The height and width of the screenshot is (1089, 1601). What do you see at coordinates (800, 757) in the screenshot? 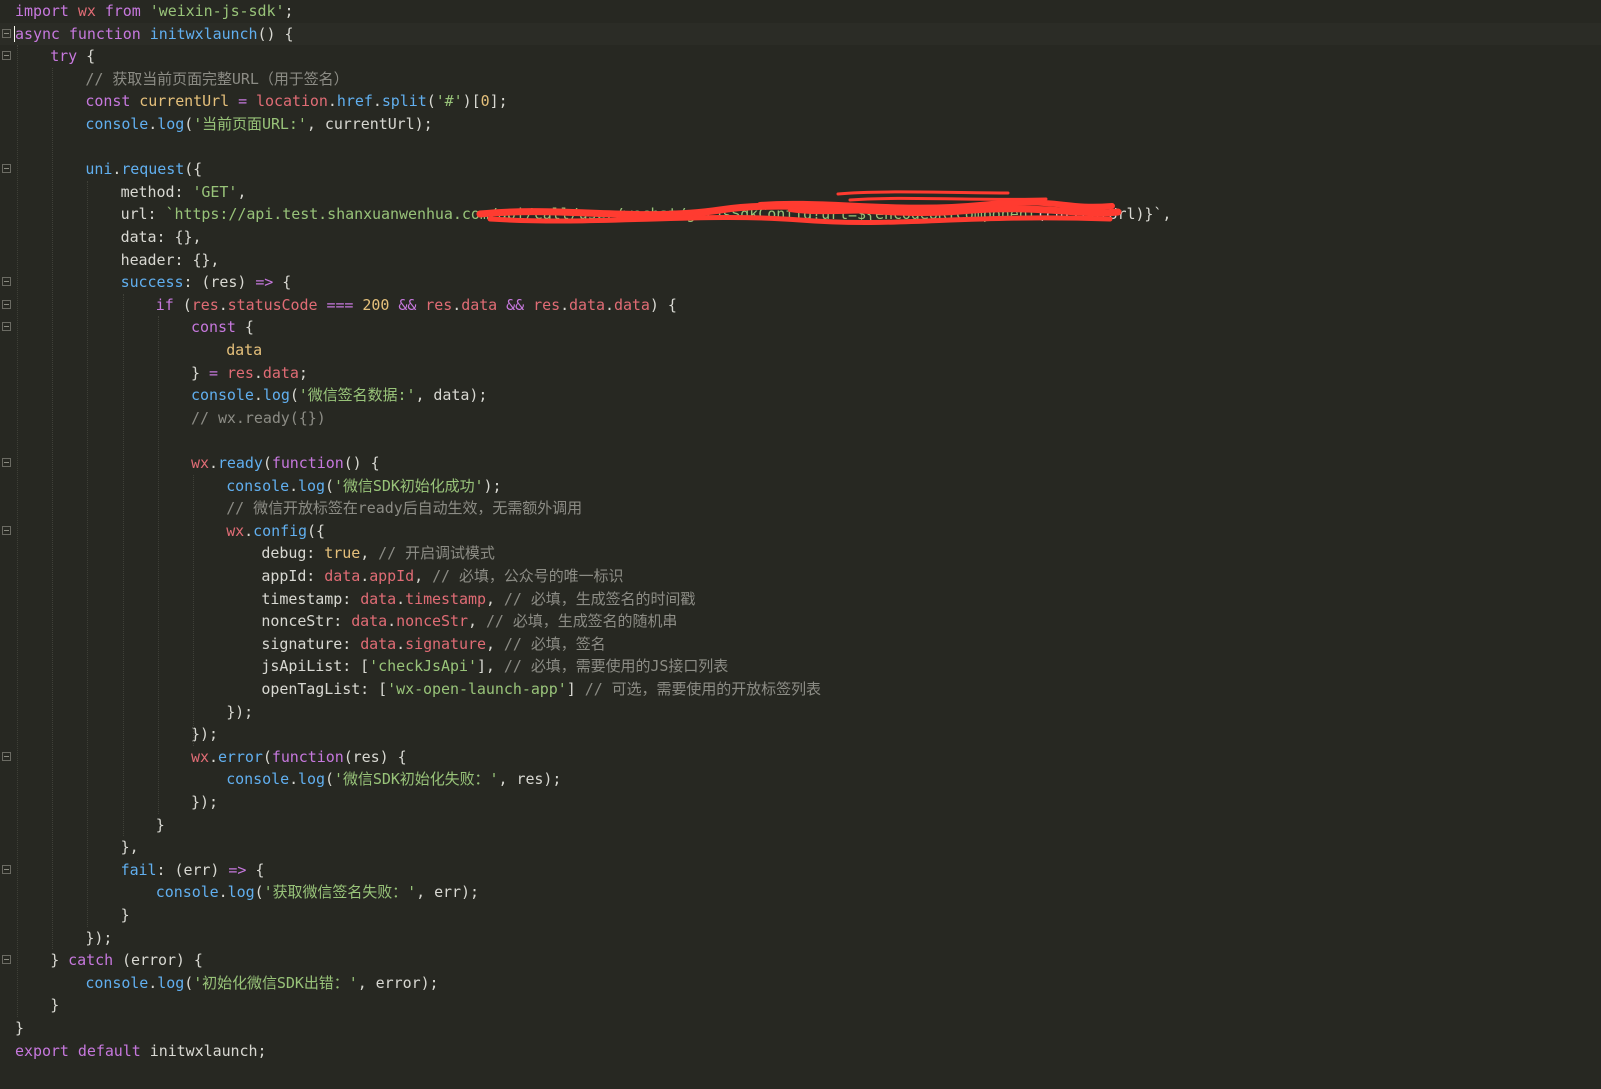
I see `code-line: wx.error(function(res) {` at bounding box center [800, 757].